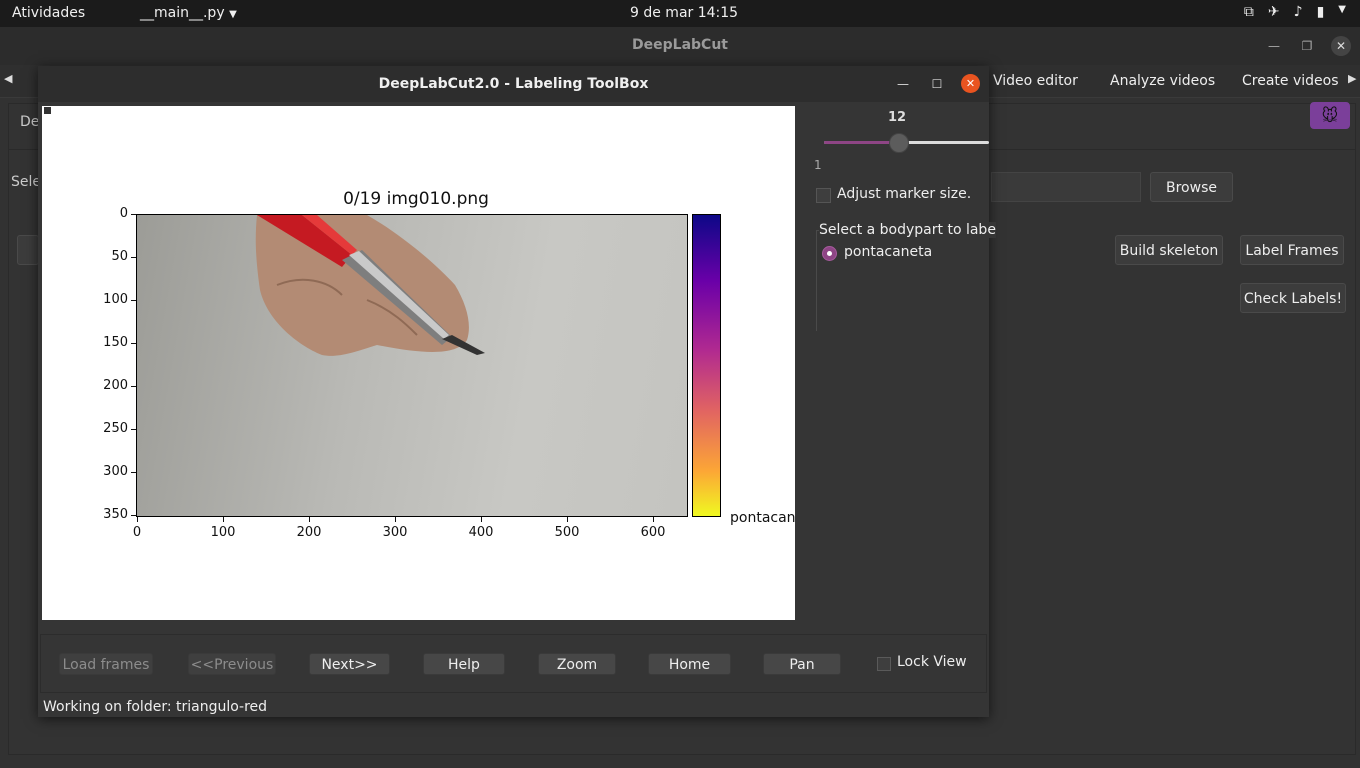 The image size is (1360, 768). I want to click on help-button: Help, so click(464, 664).